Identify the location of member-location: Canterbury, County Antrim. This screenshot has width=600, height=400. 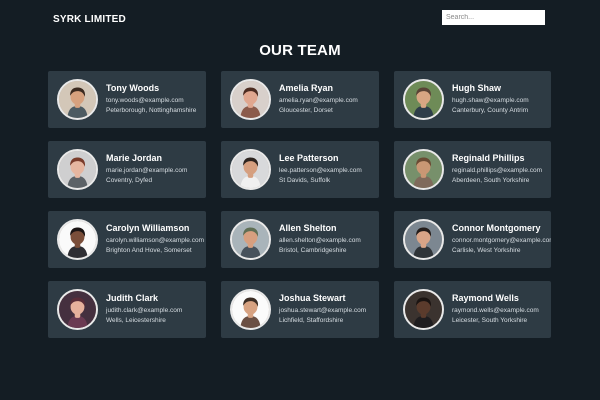
(490, 110).